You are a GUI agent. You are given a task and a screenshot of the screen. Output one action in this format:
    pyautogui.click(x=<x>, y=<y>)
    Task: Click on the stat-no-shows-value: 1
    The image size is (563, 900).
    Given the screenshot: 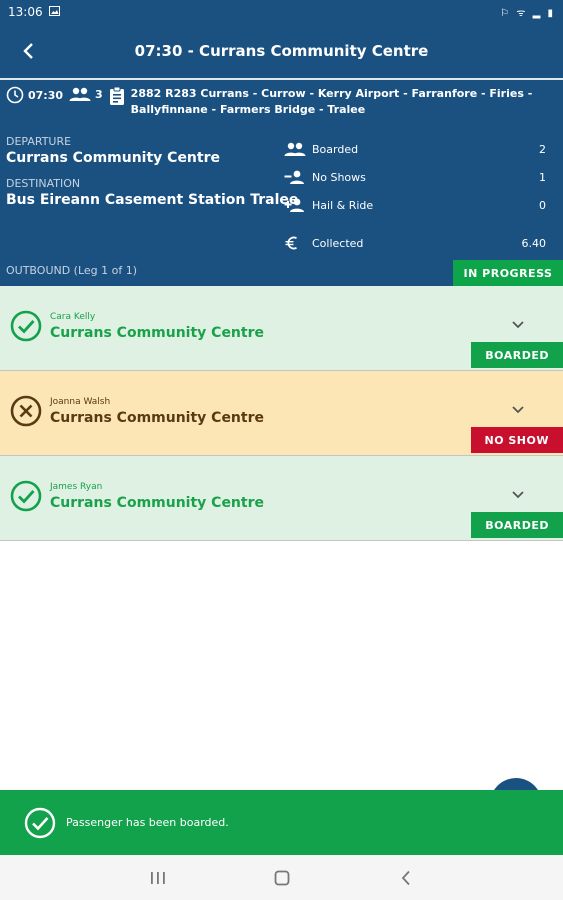 What is the action you would take?
    pyautogui.click(x=542, y=177)
    